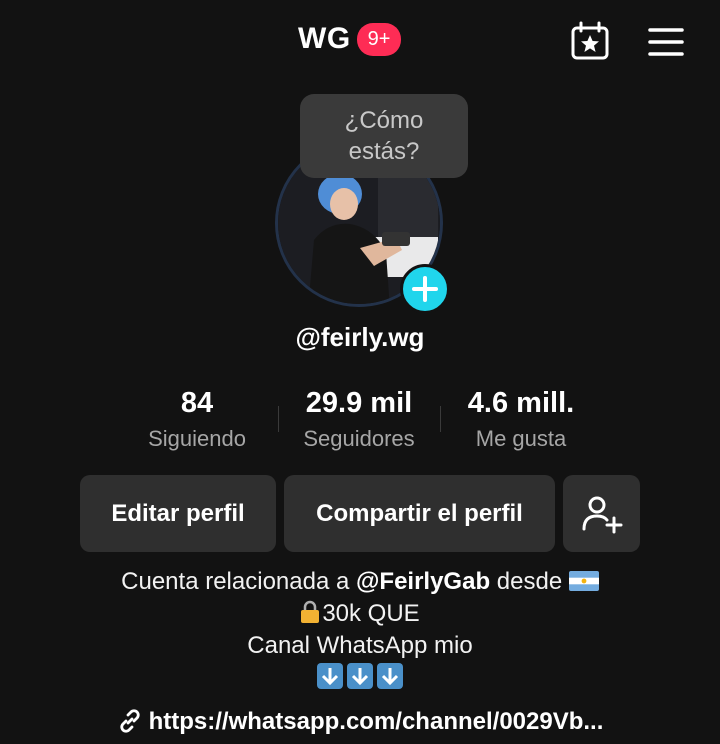 This screenshot has height=744, width=720. I want to click on stat-followers: 29.9 mil Seguidores, so click(359, 420).